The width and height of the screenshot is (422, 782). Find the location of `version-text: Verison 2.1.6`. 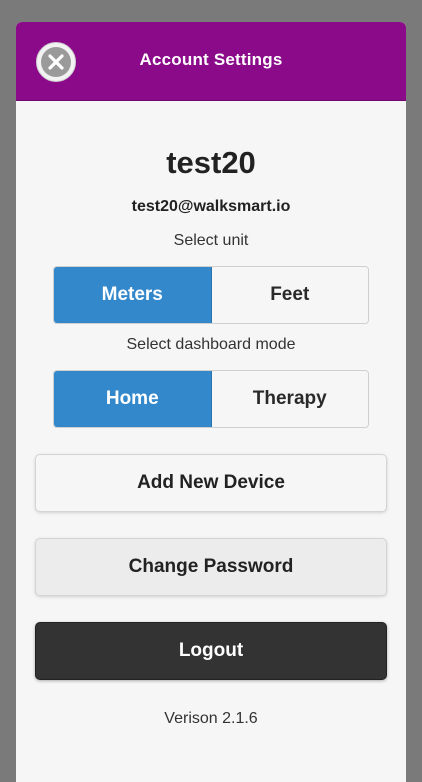

version-text: Verison 2.1.6 is located at coordinates (211, 718).